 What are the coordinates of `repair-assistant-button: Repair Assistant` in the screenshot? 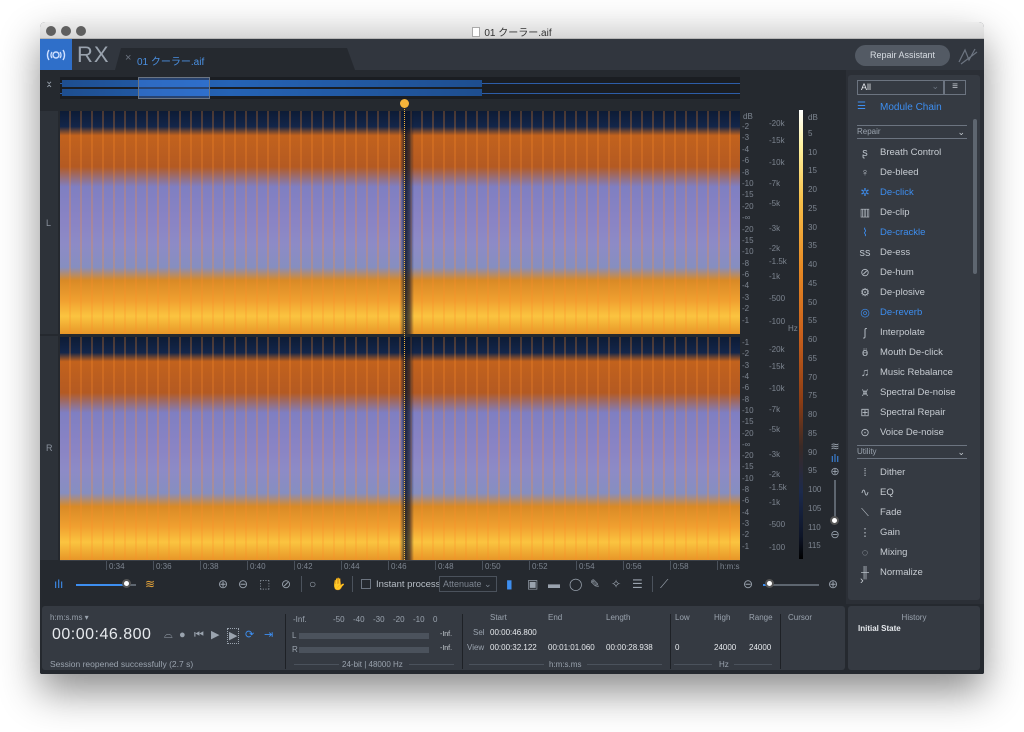 It's located at (902, 55).